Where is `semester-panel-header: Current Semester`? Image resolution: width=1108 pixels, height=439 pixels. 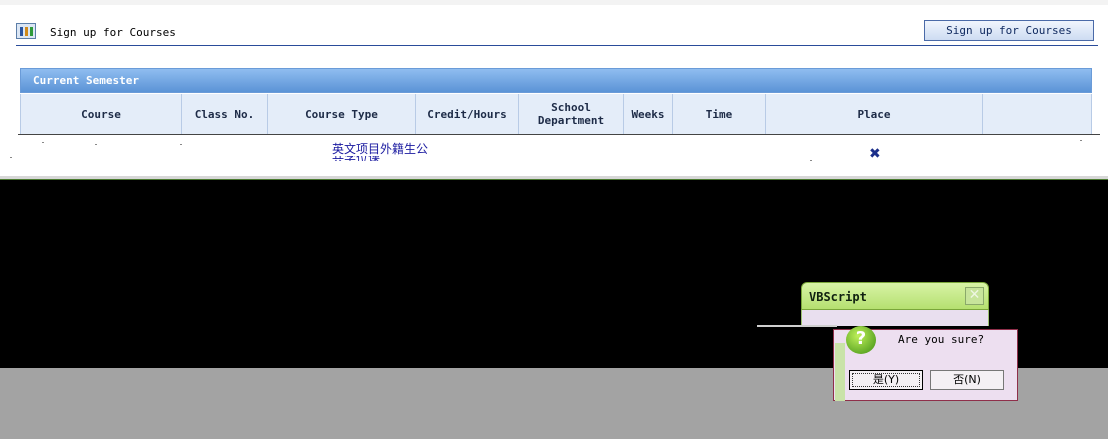 semester-panel-header: Current Semester is located at coordinates (556, 80).